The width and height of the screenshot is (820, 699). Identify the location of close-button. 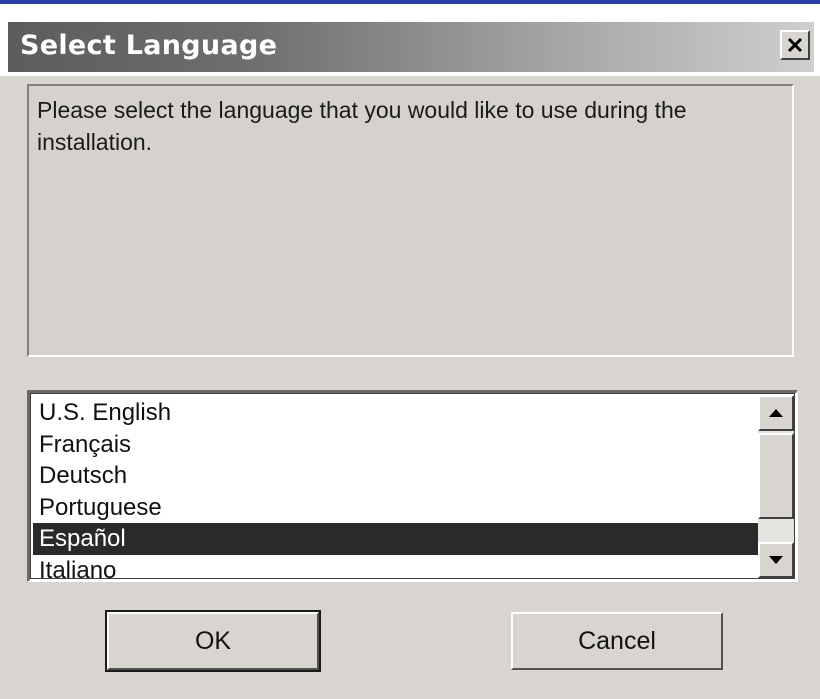
(795, 45).